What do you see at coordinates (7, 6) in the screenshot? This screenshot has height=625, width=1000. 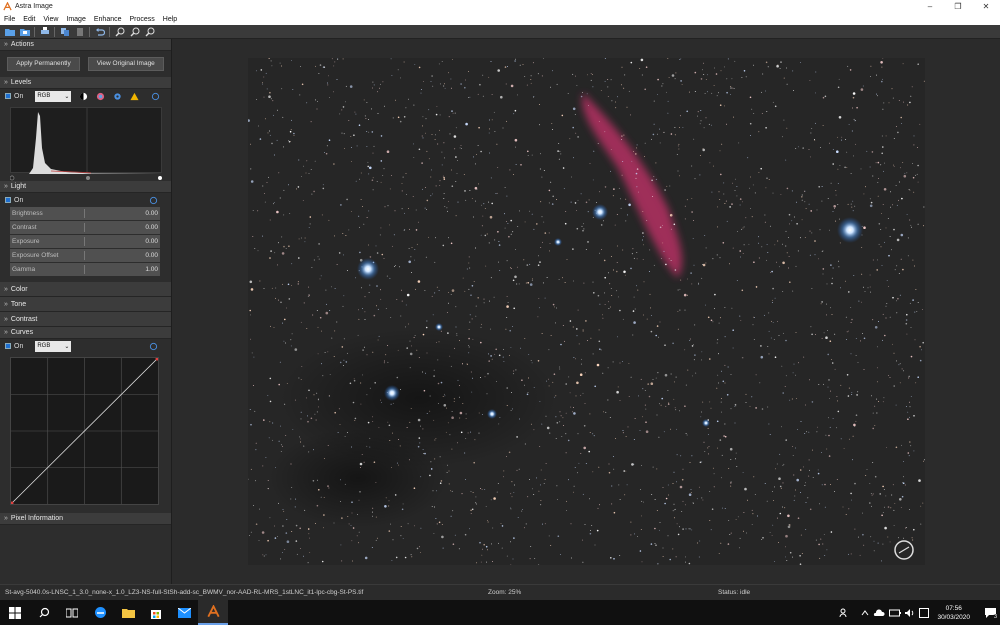 I see `astra-logo-icon` at bounding box center [7, 6].